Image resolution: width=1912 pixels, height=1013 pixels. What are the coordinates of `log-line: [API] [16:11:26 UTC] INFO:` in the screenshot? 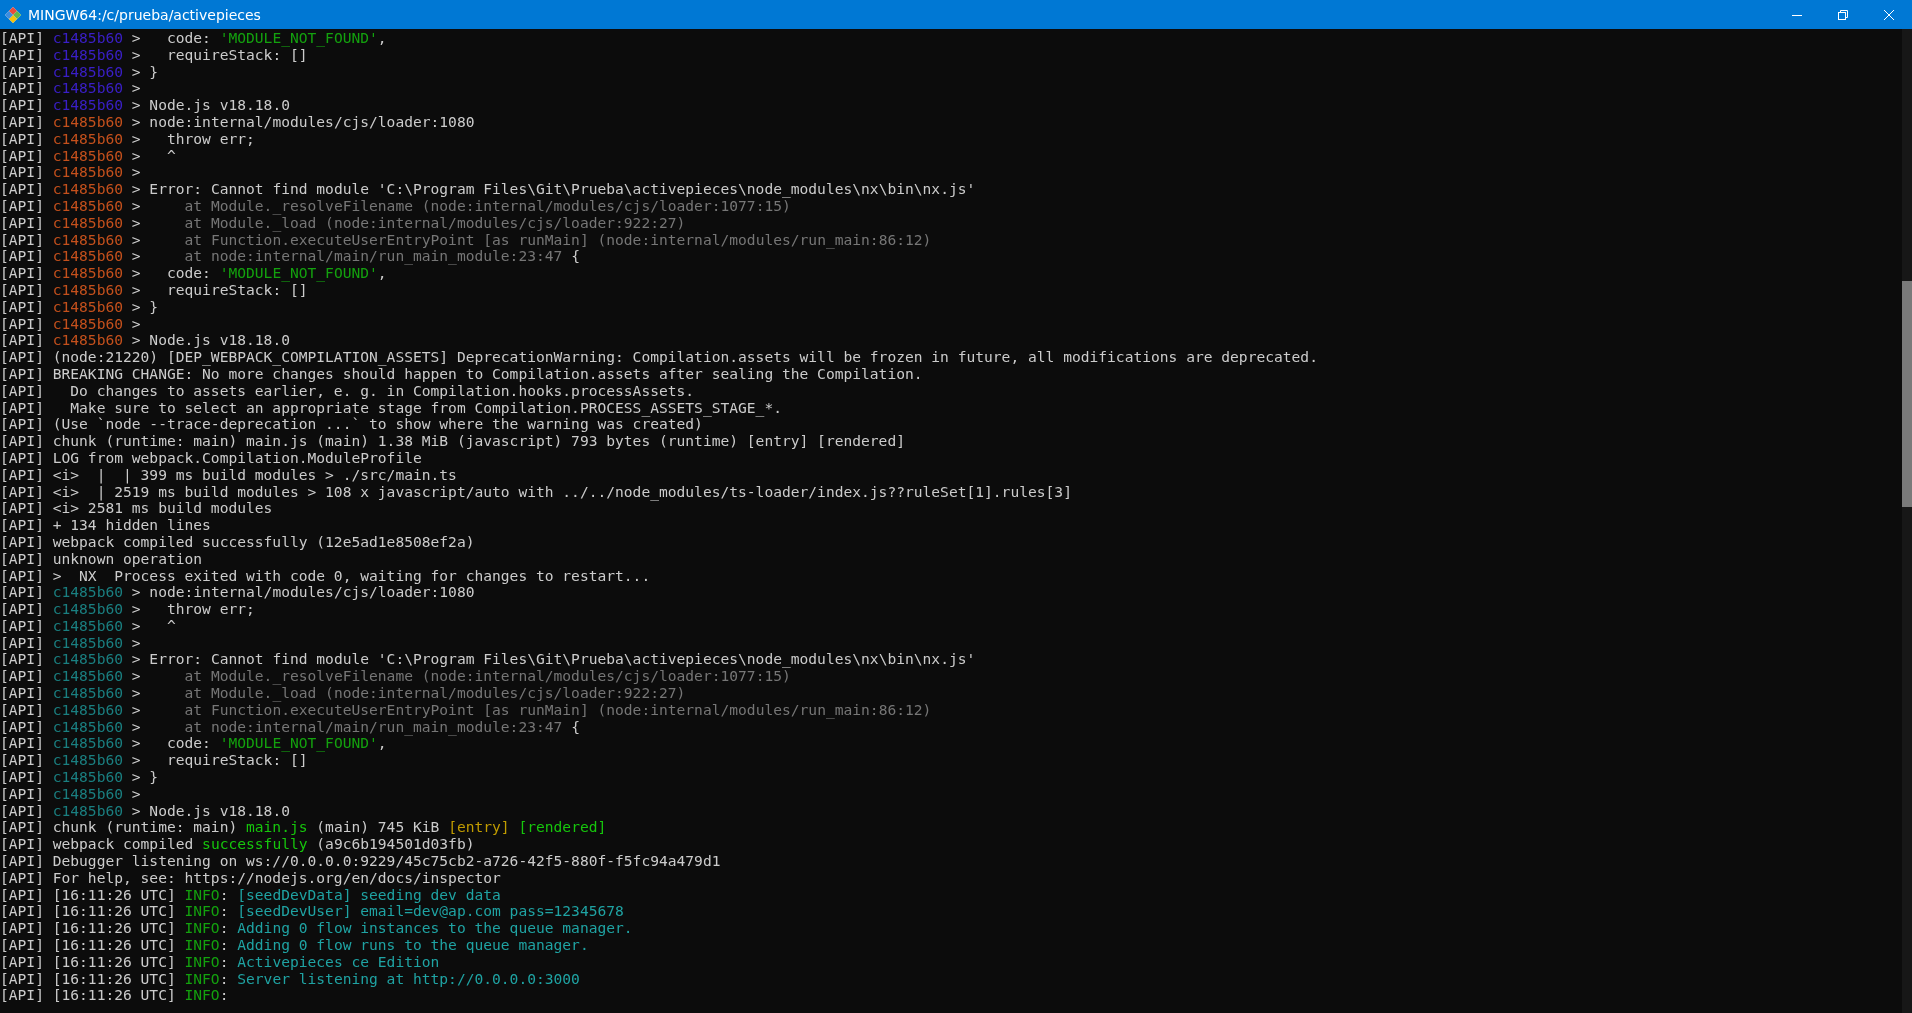 It's located at (115, 996).